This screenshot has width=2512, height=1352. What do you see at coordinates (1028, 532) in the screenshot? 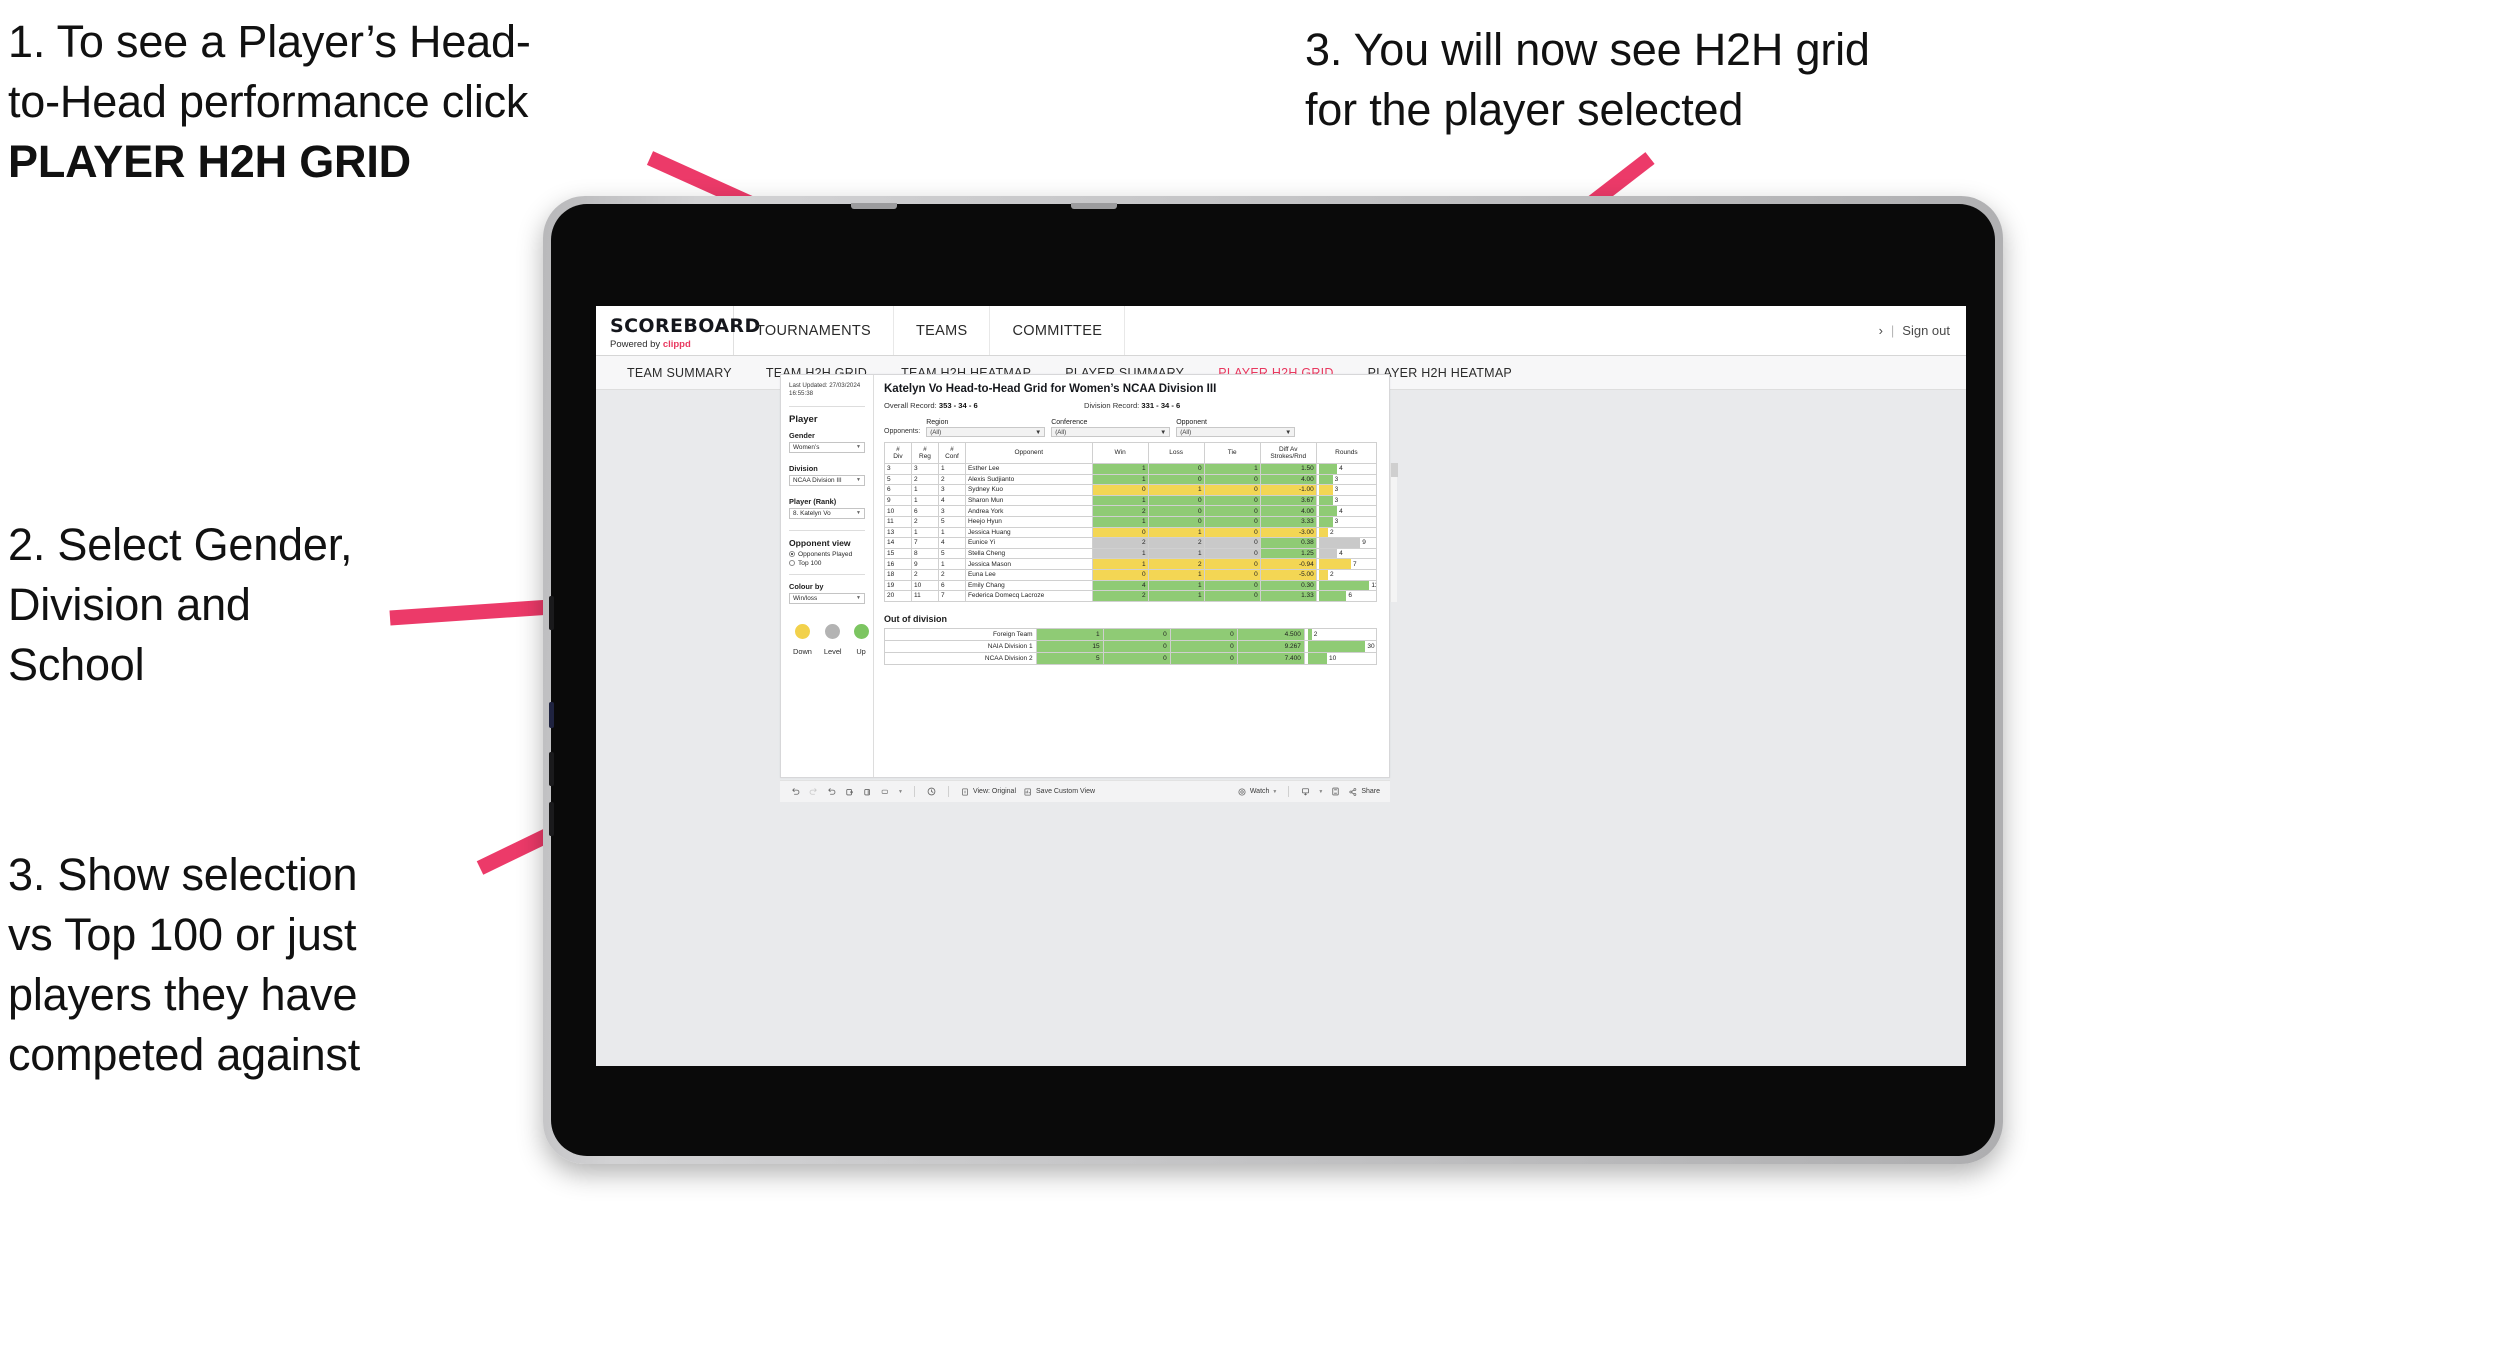
I see `cell-opponent: Jessica Huang` at bounding box center [1028, 532].